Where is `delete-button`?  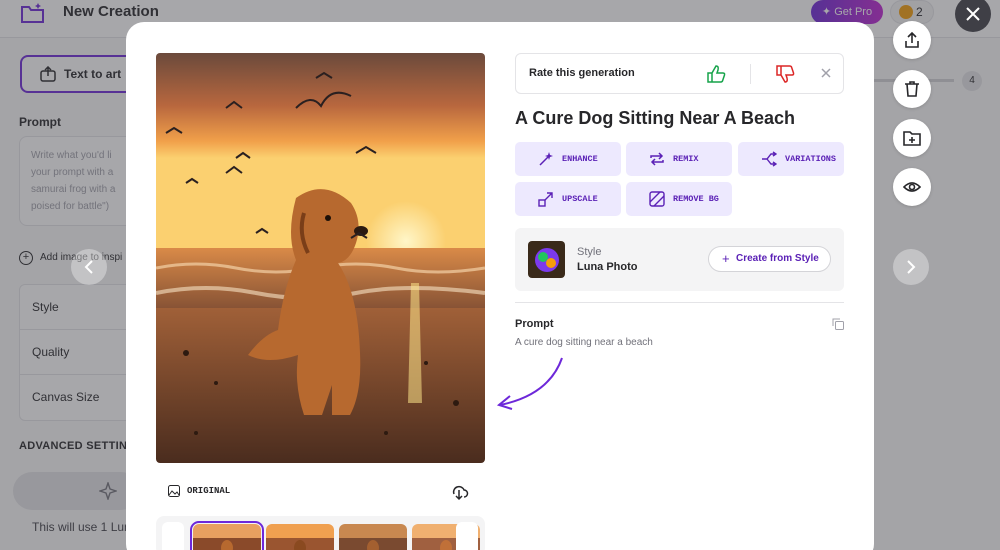 delete-button is located at coordinates (912, 89).